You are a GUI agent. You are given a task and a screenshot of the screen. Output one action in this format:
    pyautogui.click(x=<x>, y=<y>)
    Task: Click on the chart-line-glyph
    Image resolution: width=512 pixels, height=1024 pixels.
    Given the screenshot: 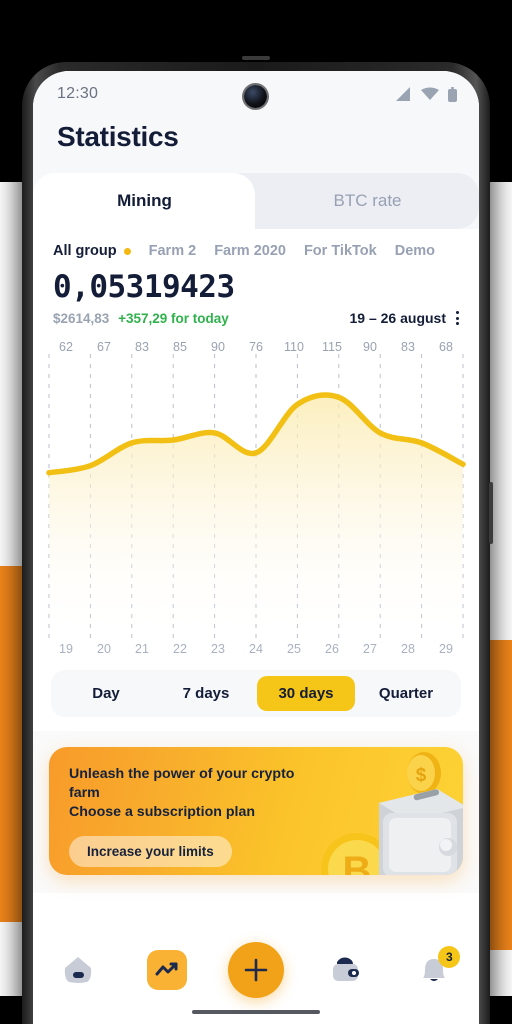 What is the action you would take?
    pyautogui.click(x=166, y=969)
    